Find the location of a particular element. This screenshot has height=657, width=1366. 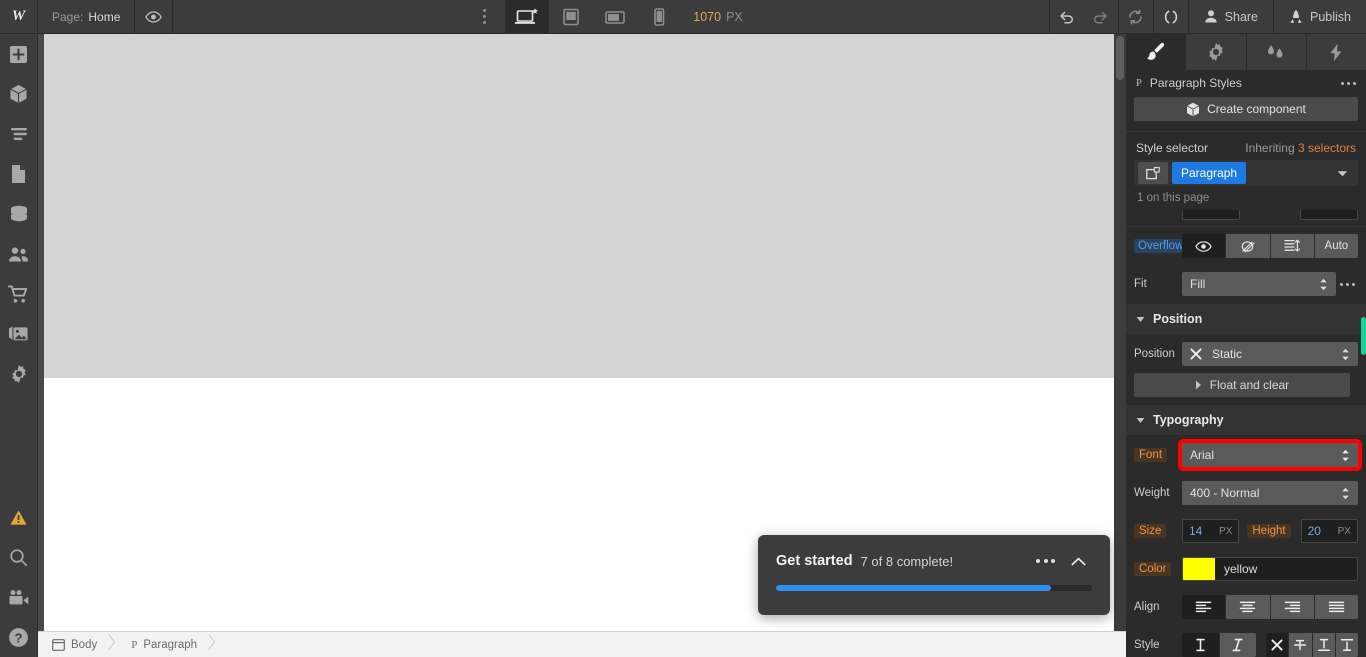

typography-section-header: Typography is located at coordinates (1246, 420).